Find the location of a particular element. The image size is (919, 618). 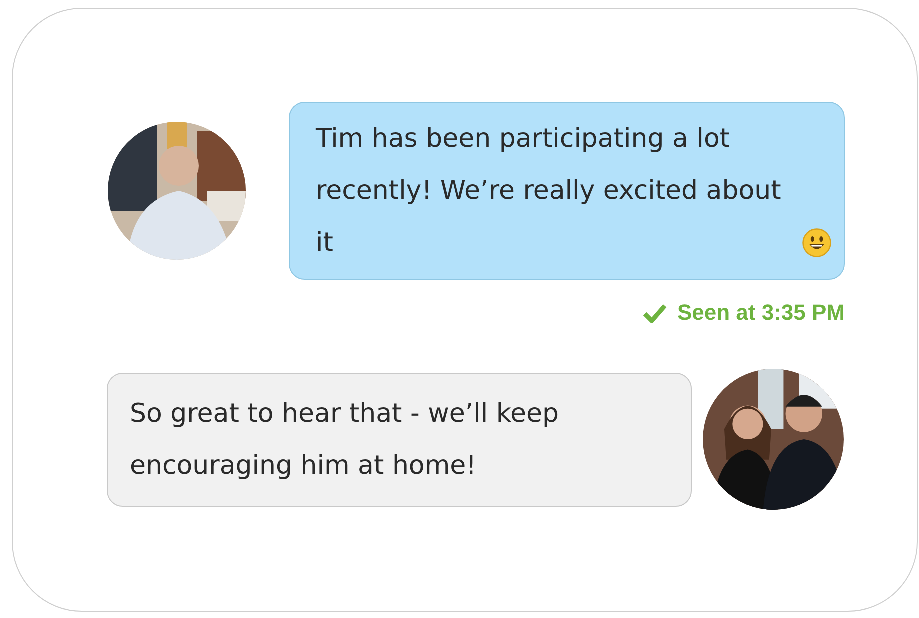

message-text: Tim has been participating a lot recently! We’re really excited about it is located at coordinates (549, 191).